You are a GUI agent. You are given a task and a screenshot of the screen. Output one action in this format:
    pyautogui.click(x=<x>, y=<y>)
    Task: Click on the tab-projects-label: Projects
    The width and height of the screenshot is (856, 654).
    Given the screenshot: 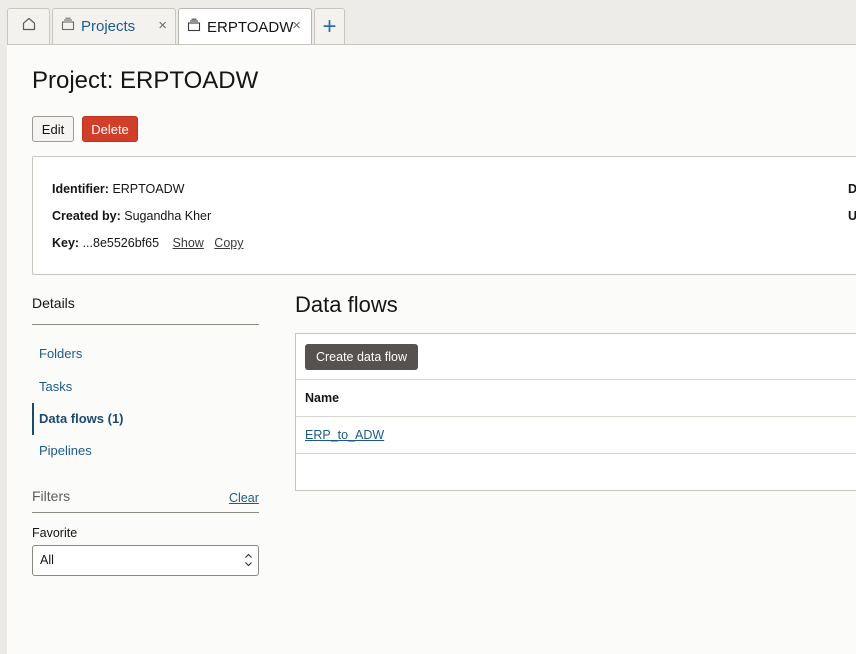 What is the action you would take?
    pyautogui.click(x=108, y=26)
    